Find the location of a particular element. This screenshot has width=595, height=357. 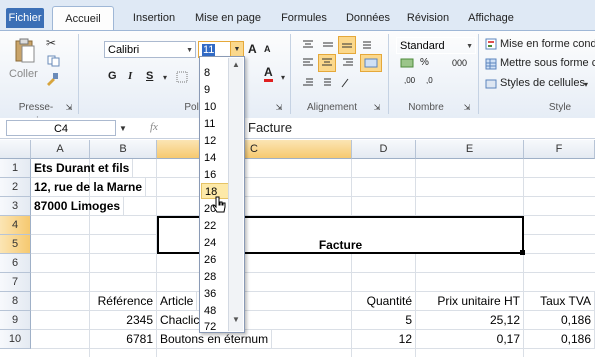

borders-icon is located at coordinates (182, 77).